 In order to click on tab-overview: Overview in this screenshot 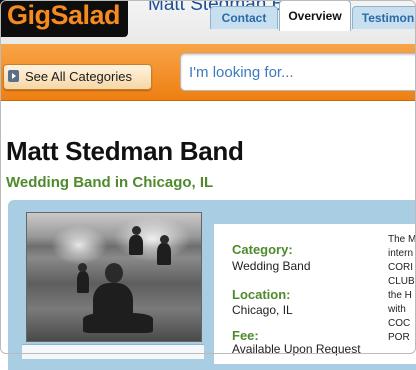, I will do `click(315, 15)`.